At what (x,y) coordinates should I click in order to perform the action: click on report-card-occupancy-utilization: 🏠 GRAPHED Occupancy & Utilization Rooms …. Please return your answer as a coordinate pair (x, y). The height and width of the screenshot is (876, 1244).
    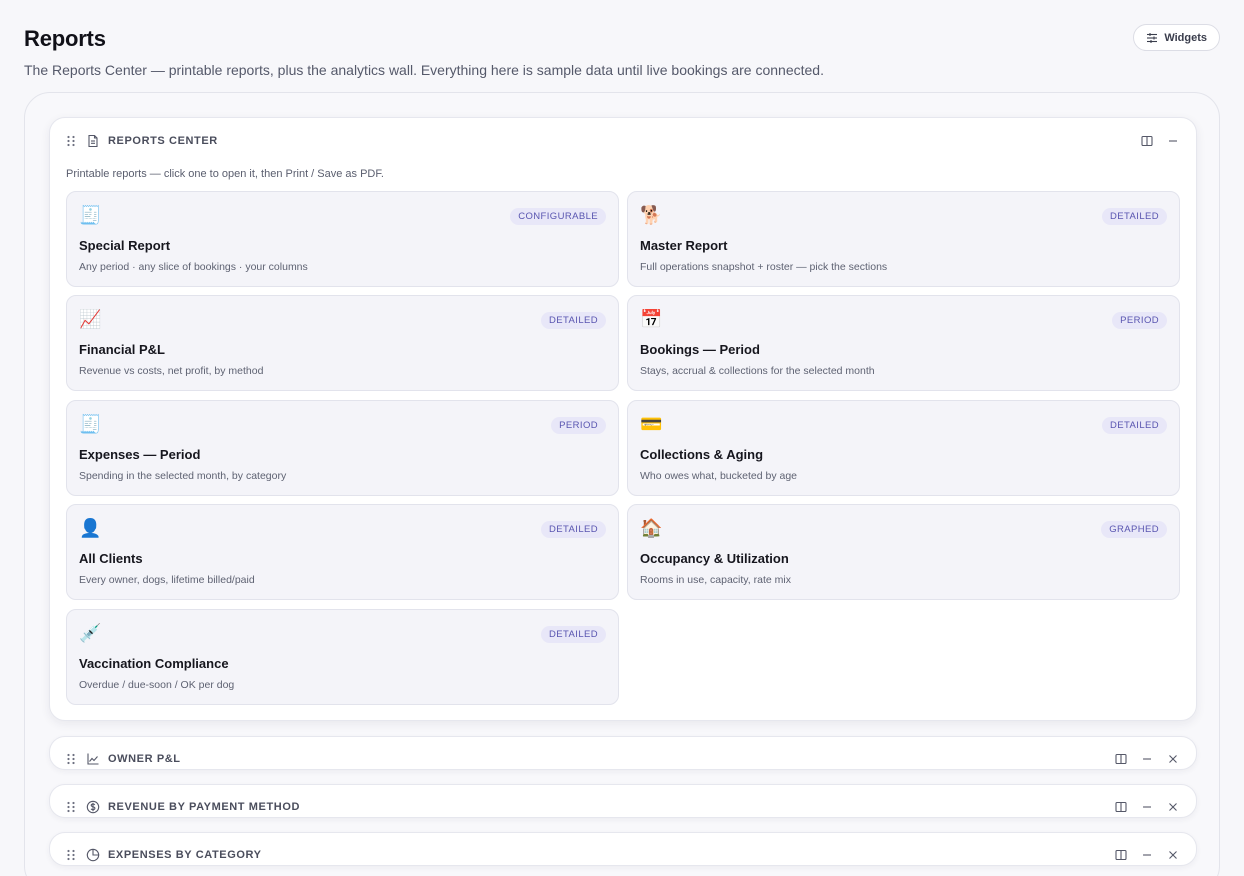
    Looking at the image, I should click on (903, 552).